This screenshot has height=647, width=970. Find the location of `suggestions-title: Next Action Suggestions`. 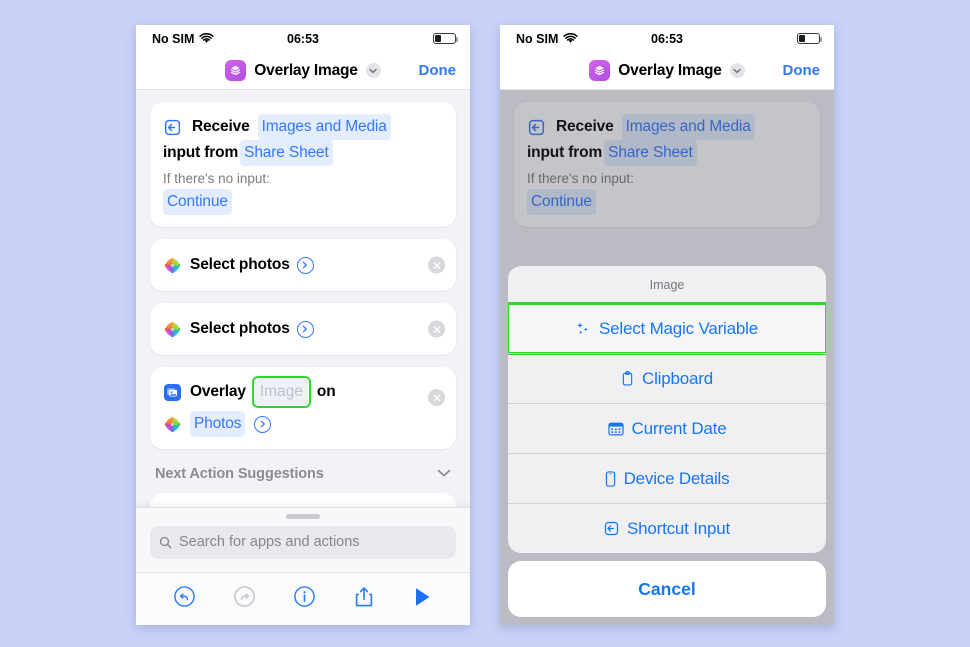

suggestions-title: Next Action Suggestions is located at coordinates (239, 474).